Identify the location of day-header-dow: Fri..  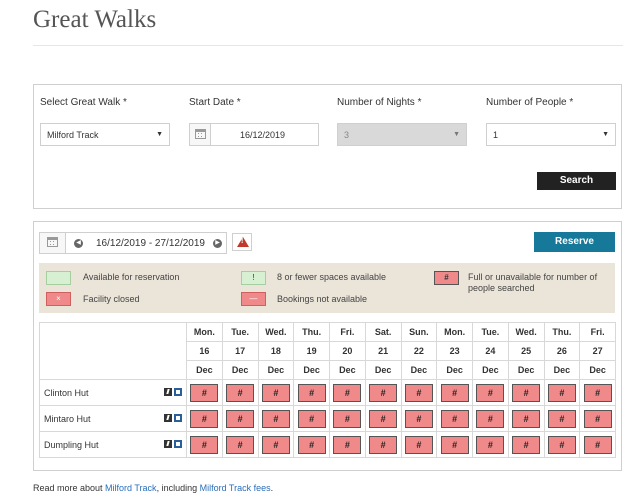
(597, 332).